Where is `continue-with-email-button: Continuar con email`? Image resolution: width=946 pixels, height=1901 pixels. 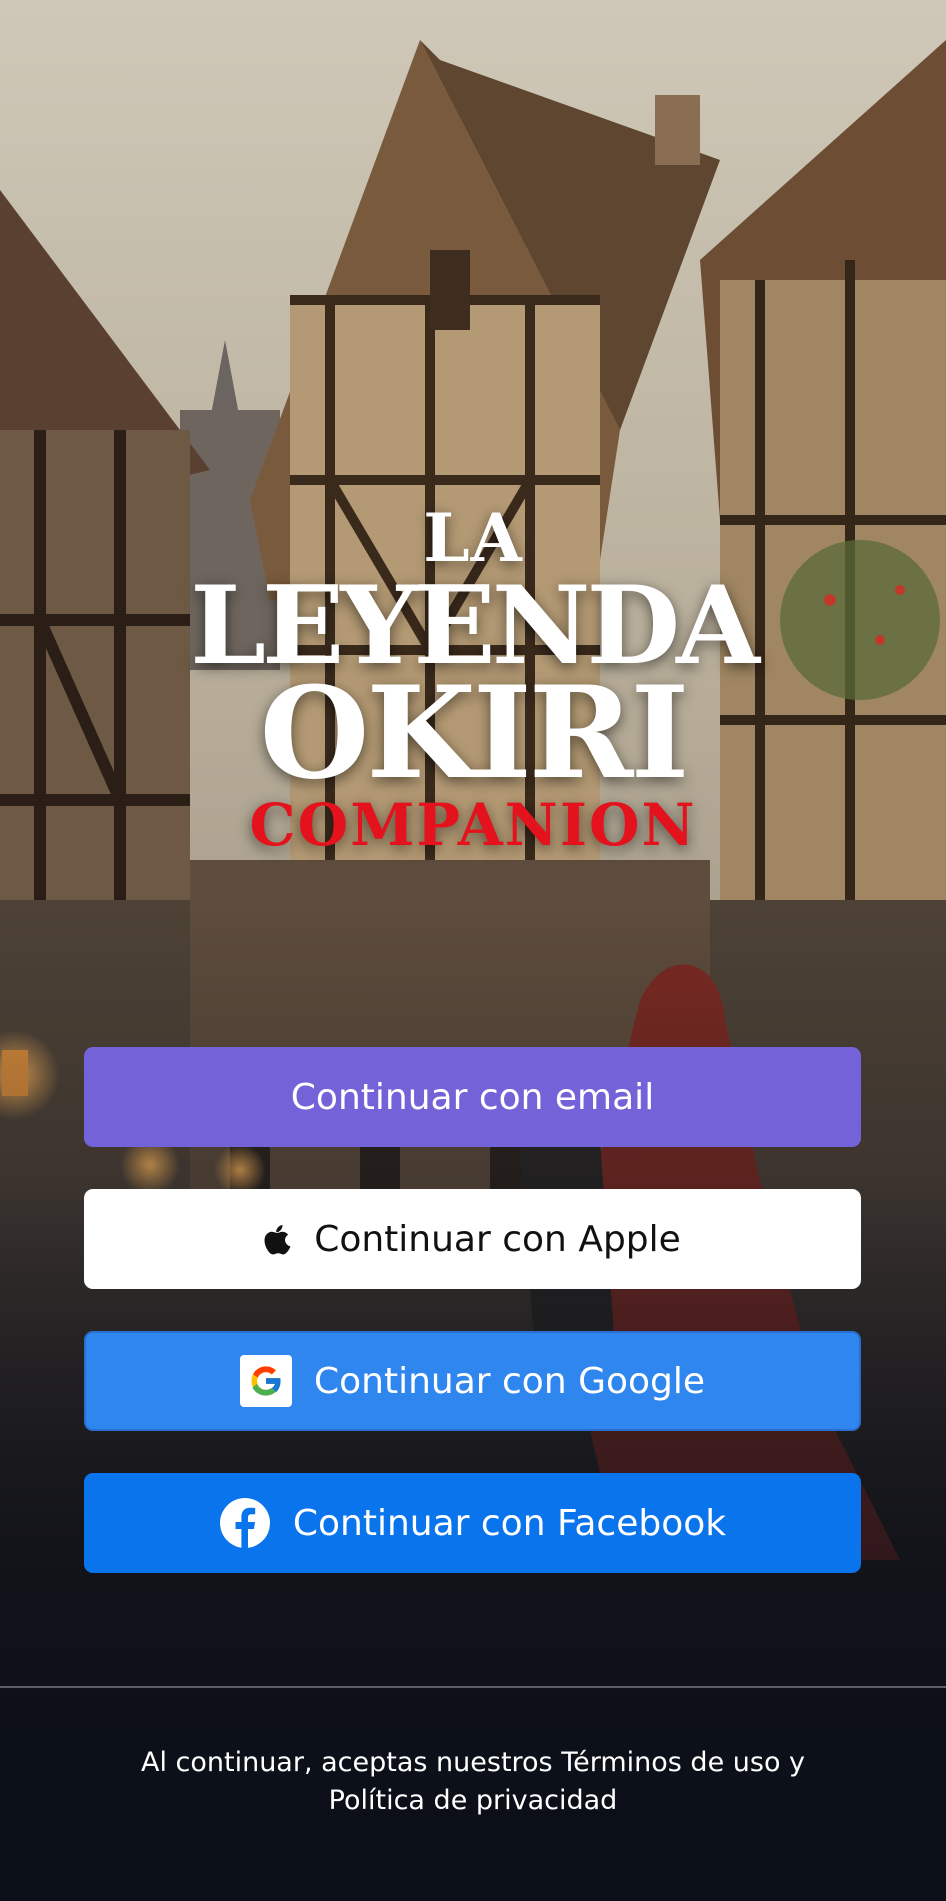
continue-with-email-button: Continuar con email is located at coordinates (472, 1097).